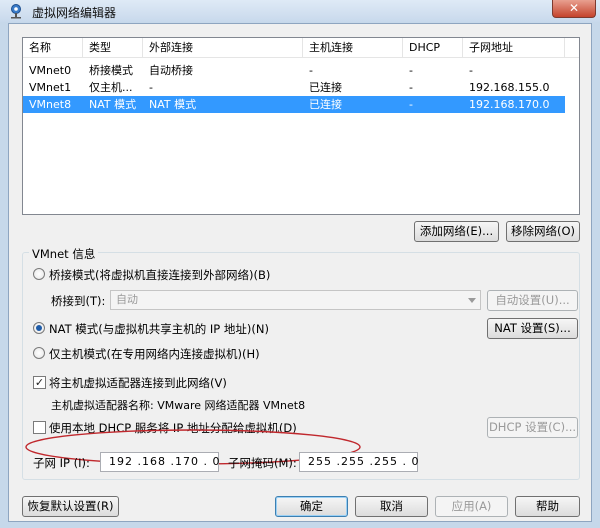  What do you see at coordinates (50, 70) in the screenshot?
I see `cell-name: VMnet0` at bounding box center [50, 70].